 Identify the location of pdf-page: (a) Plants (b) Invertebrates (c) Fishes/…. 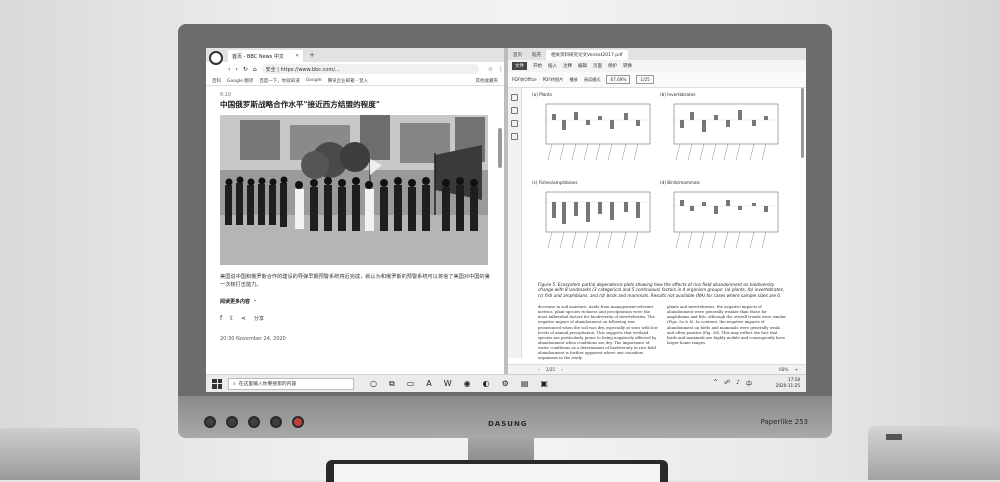
(663, 225).